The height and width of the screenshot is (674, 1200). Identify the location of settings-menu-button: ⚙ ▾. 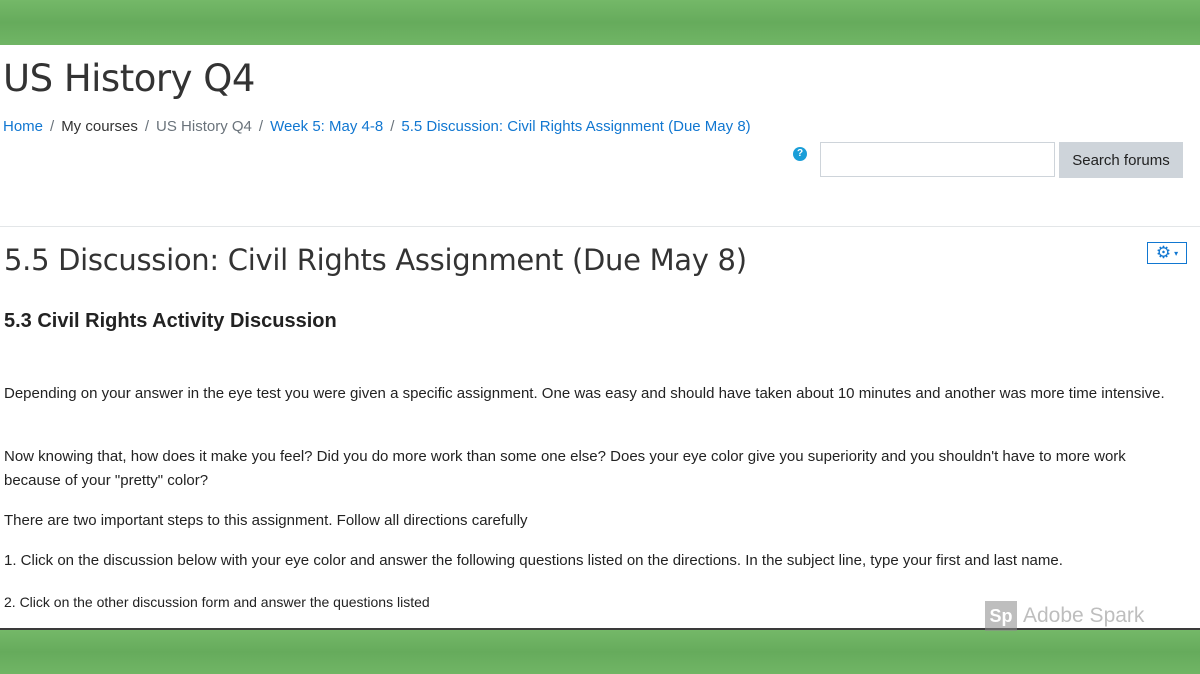
(1167, 253).